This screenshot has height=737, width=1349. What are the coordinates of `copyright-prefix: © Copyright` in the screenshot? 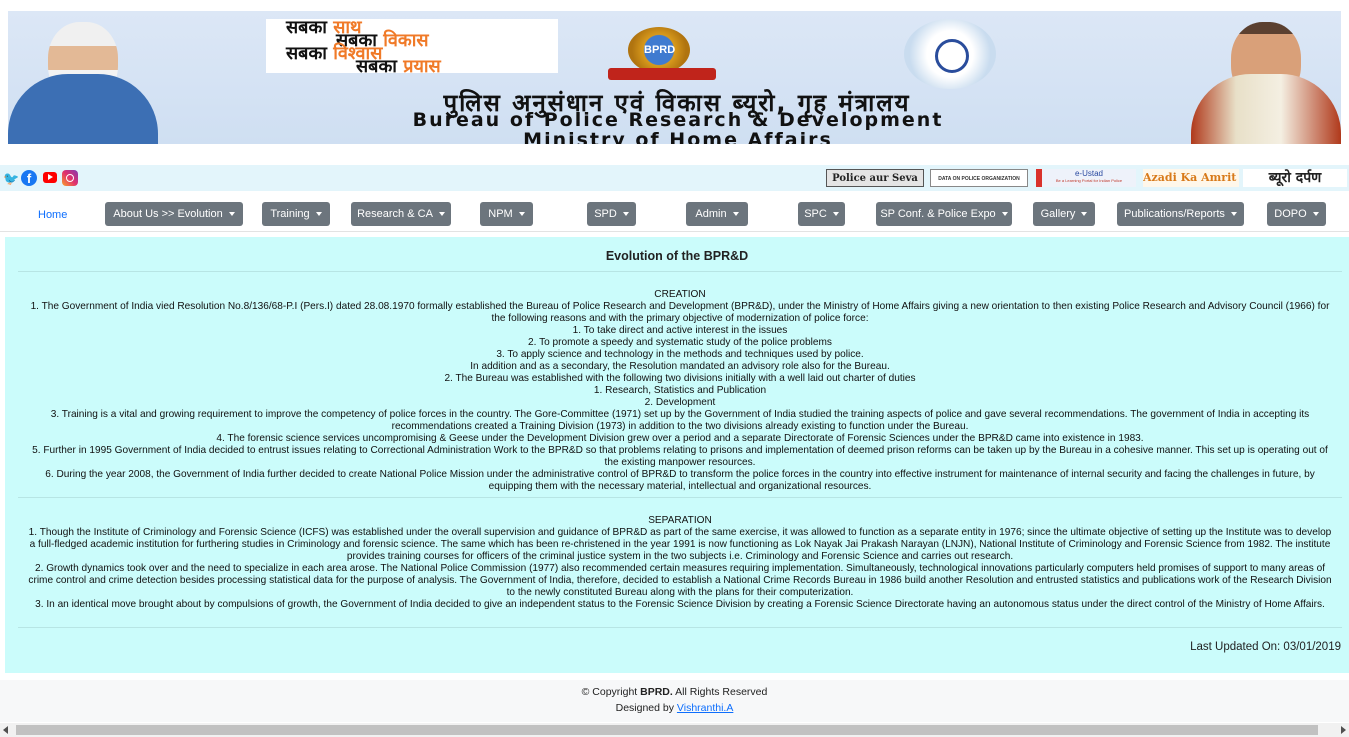 It's located at (611, 692).